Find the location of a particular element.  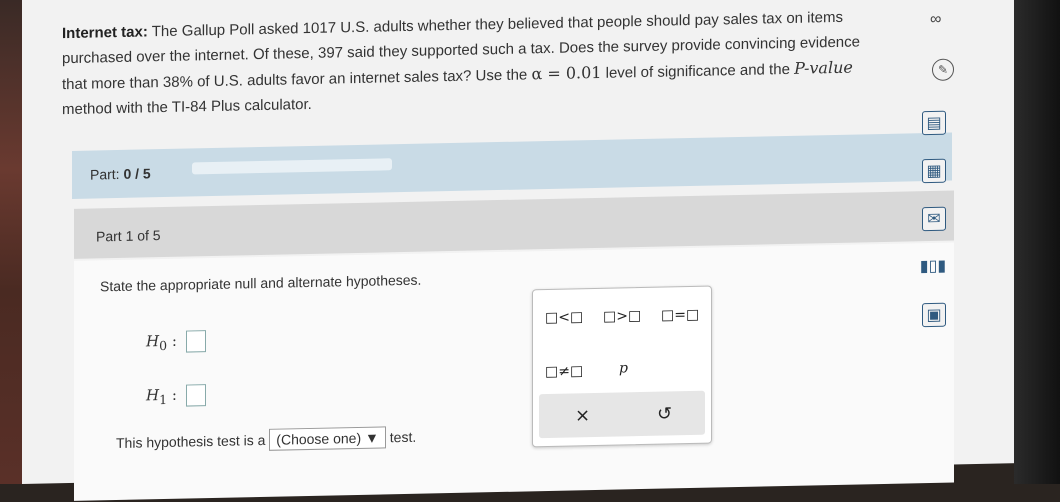

less-than-button: □<□ is located at coordinates (564, 317).